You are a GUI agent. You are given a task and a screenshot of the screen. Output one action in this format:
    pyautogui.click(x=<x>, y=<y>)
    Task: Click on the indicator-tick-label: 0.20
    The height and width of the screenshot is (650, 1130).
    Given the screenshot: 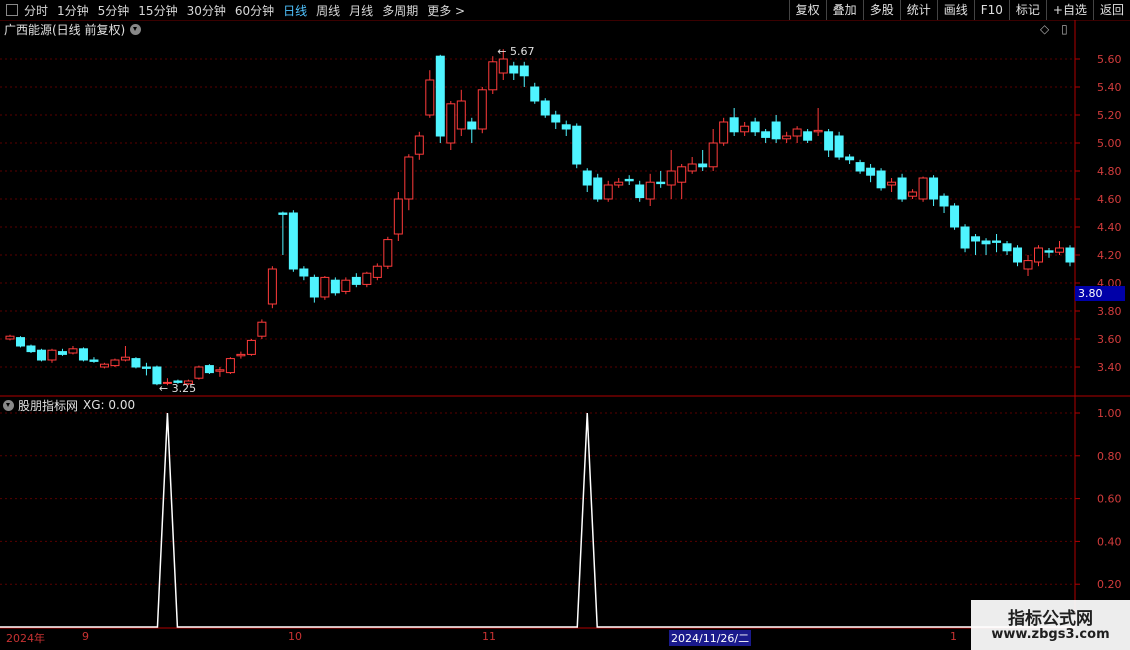 What is the action you would take?
    pyautogui.click(x=1109, y=584)
    